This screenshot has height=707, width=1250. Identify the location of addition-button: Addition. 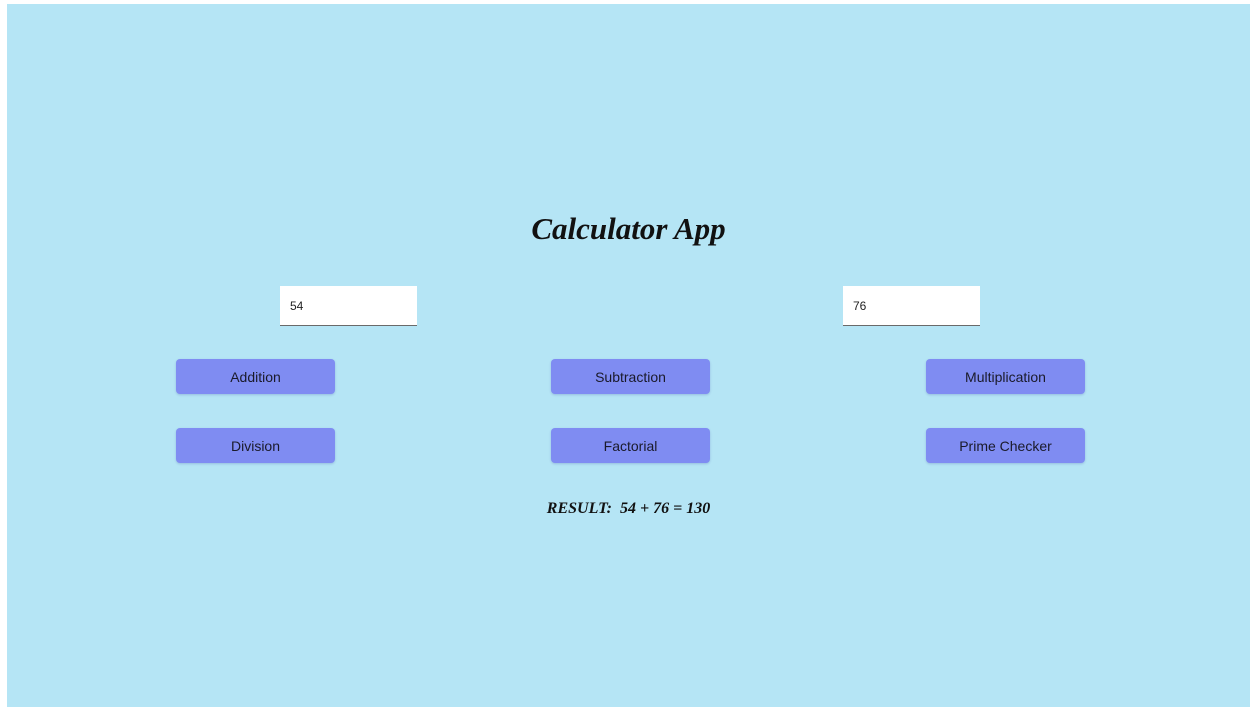
(255, 376).